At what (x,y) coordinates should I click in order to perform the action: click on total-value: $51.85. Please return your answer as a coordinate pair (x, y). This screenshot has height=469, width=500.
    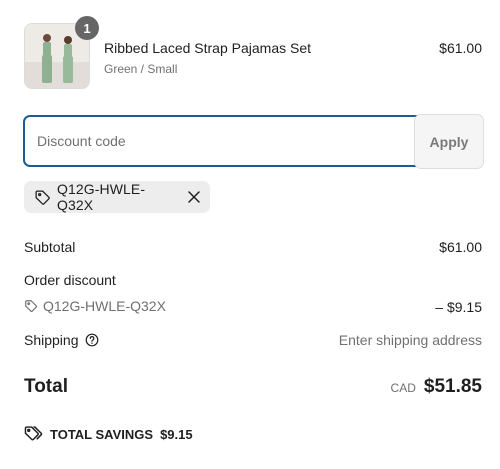
    Looking at the image, I should click on (452, 386).